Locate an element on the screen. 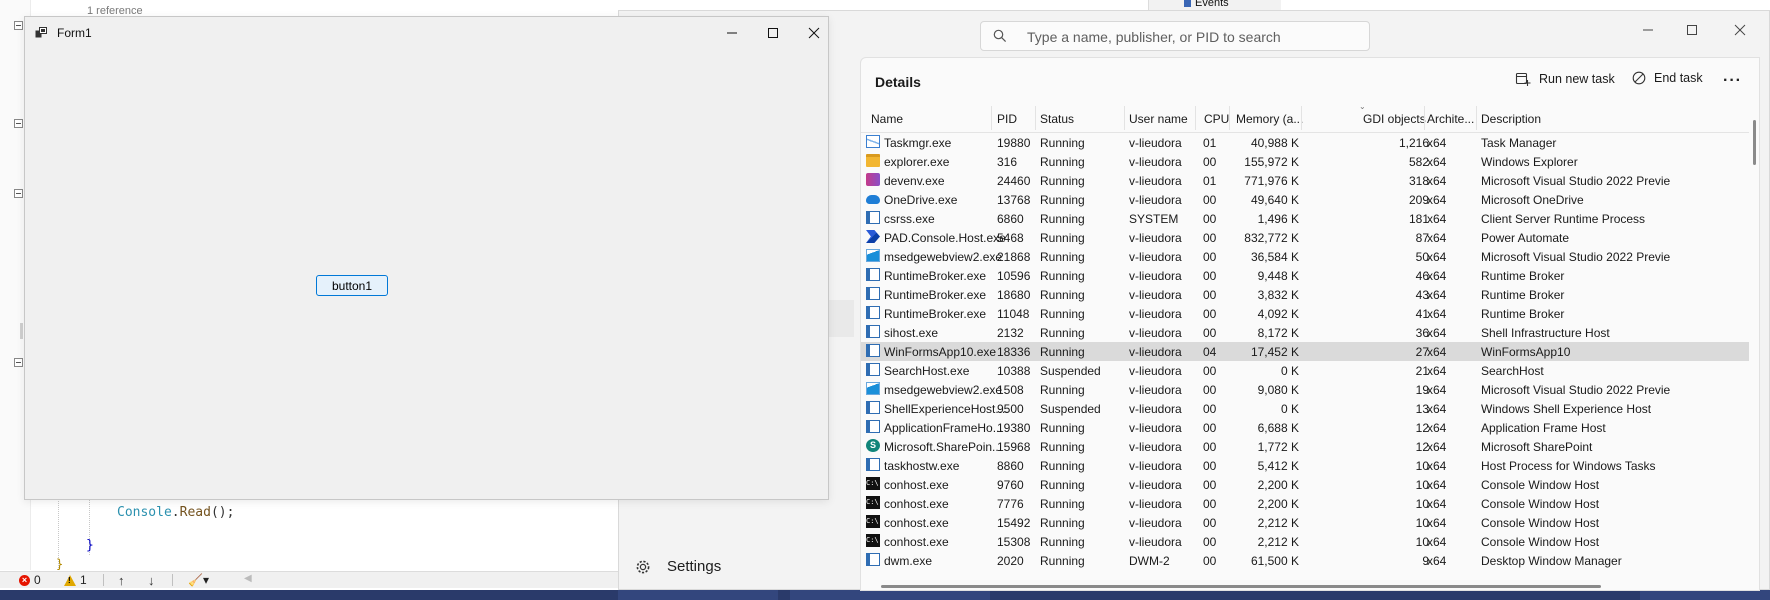 This screenshot has width=1770, height=600. properties-events-label: Events is located at coordinates (1212, 4).